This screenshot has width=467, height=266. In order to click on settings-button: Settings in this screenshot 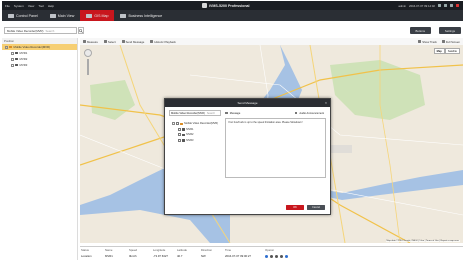, I will do `click(449, 30)`.